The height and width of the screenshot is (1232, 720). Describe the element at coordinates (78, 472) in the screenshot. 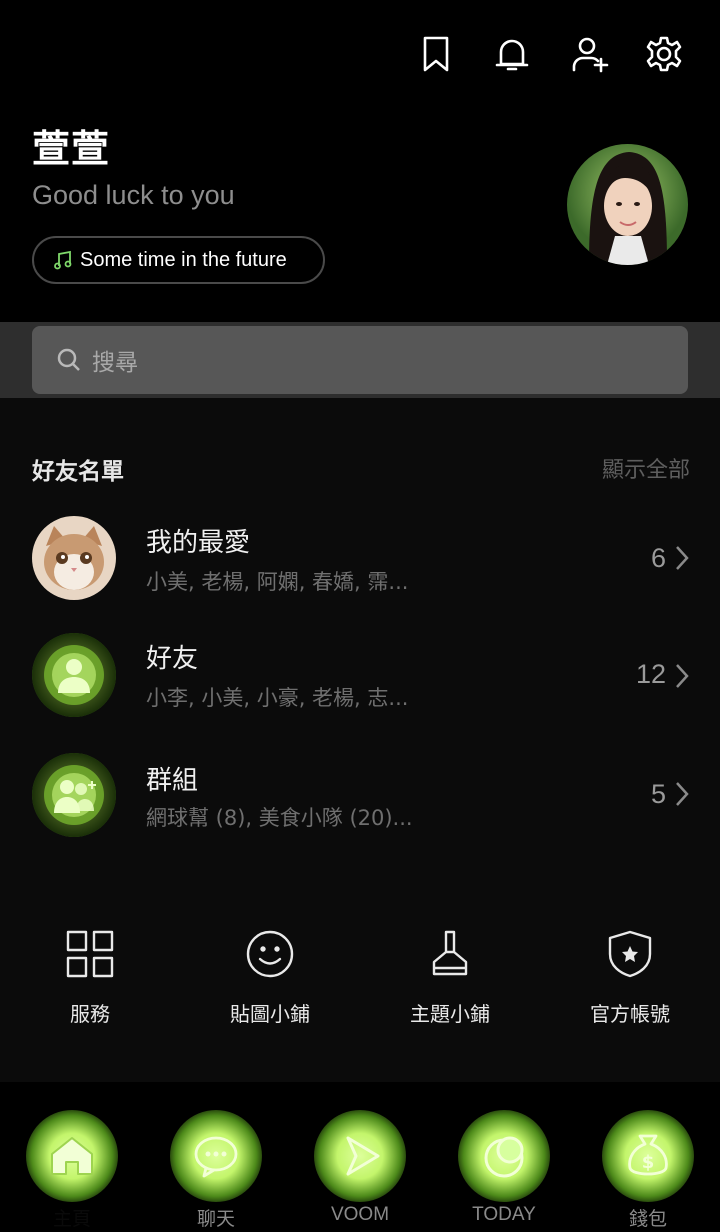

I see `friends-list-title: 好友名單` at that location.